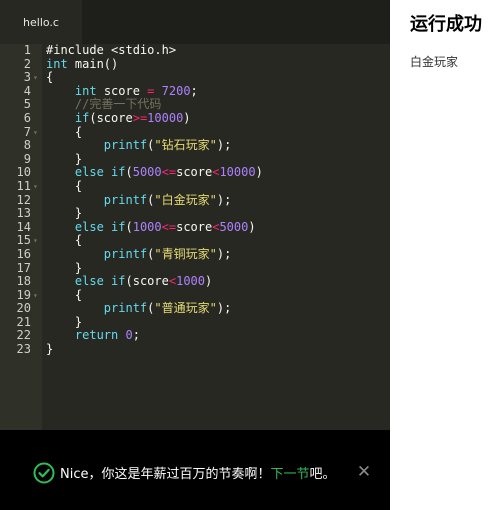  I want to click on code-text: printf("青铜玩家");, so click(139, 254).